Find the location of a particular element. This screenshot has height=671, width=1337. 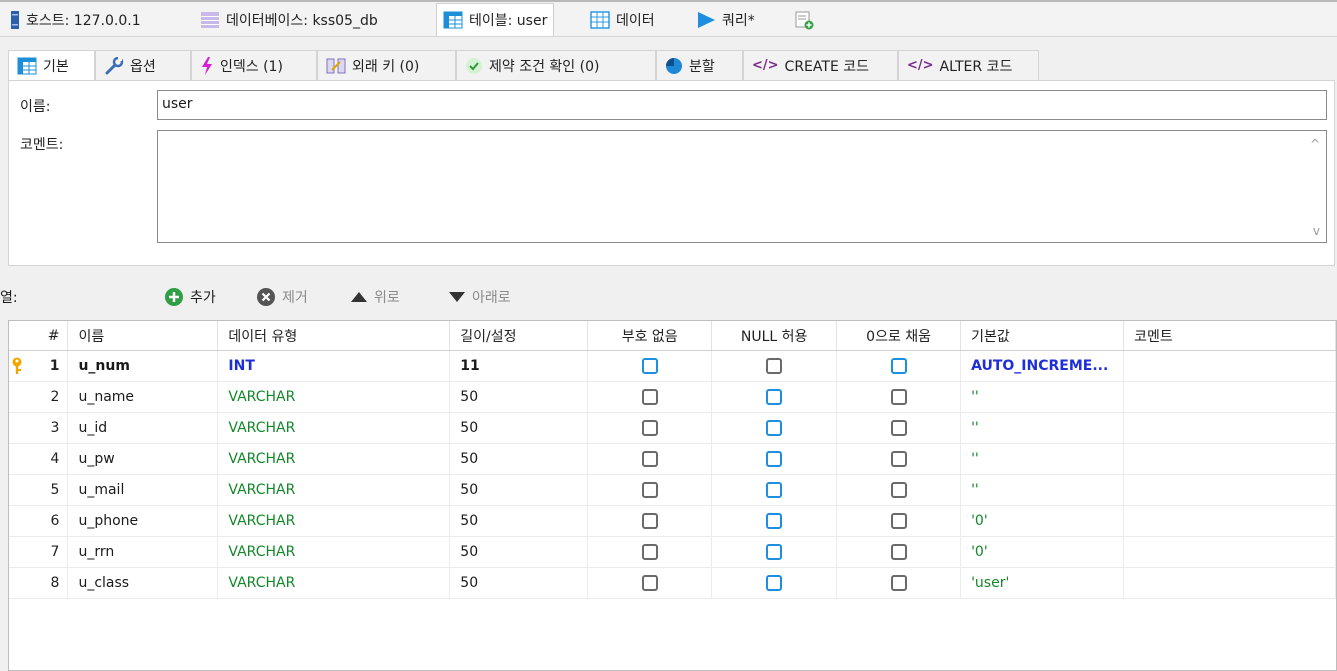

header-zerofill: 0으로 채움 is located at coordinates (899, 336).